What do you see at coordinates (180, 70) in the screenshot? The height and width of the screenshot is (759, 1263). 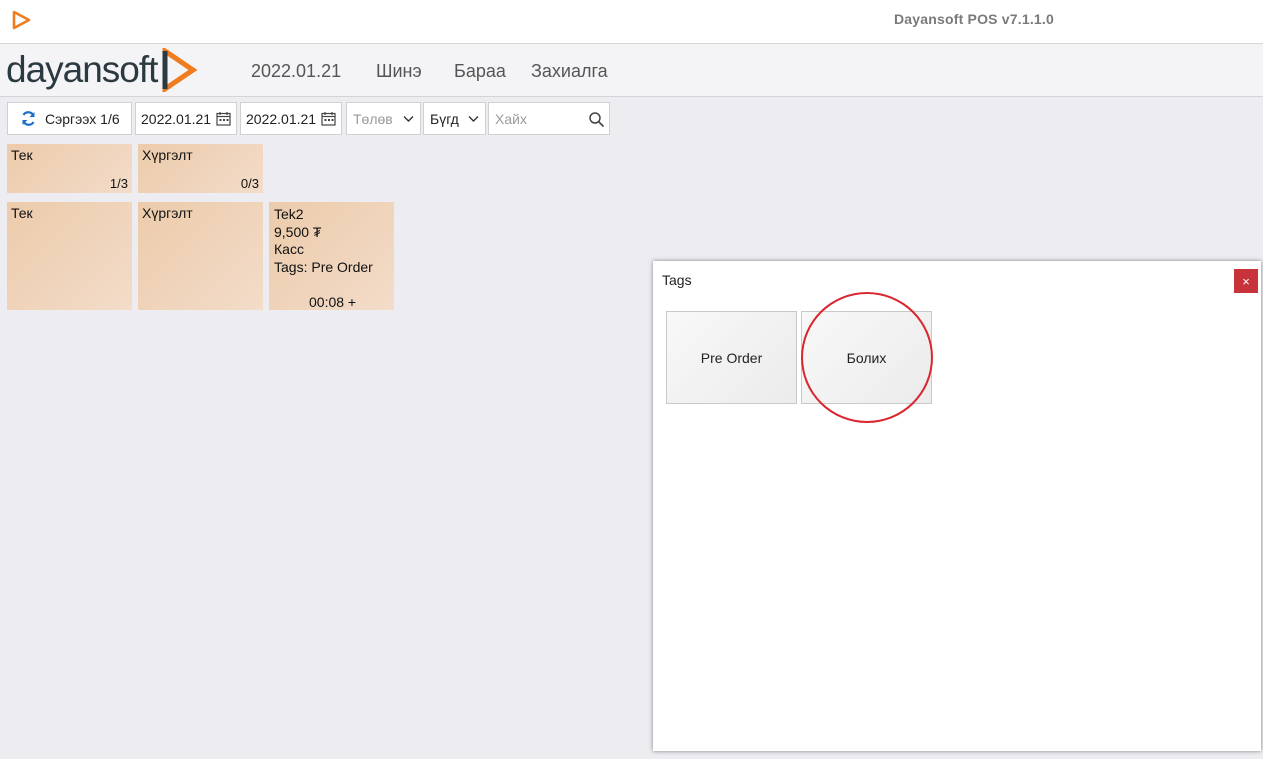 I see `logo-triangle-icon` at bounding box center [180, 70].